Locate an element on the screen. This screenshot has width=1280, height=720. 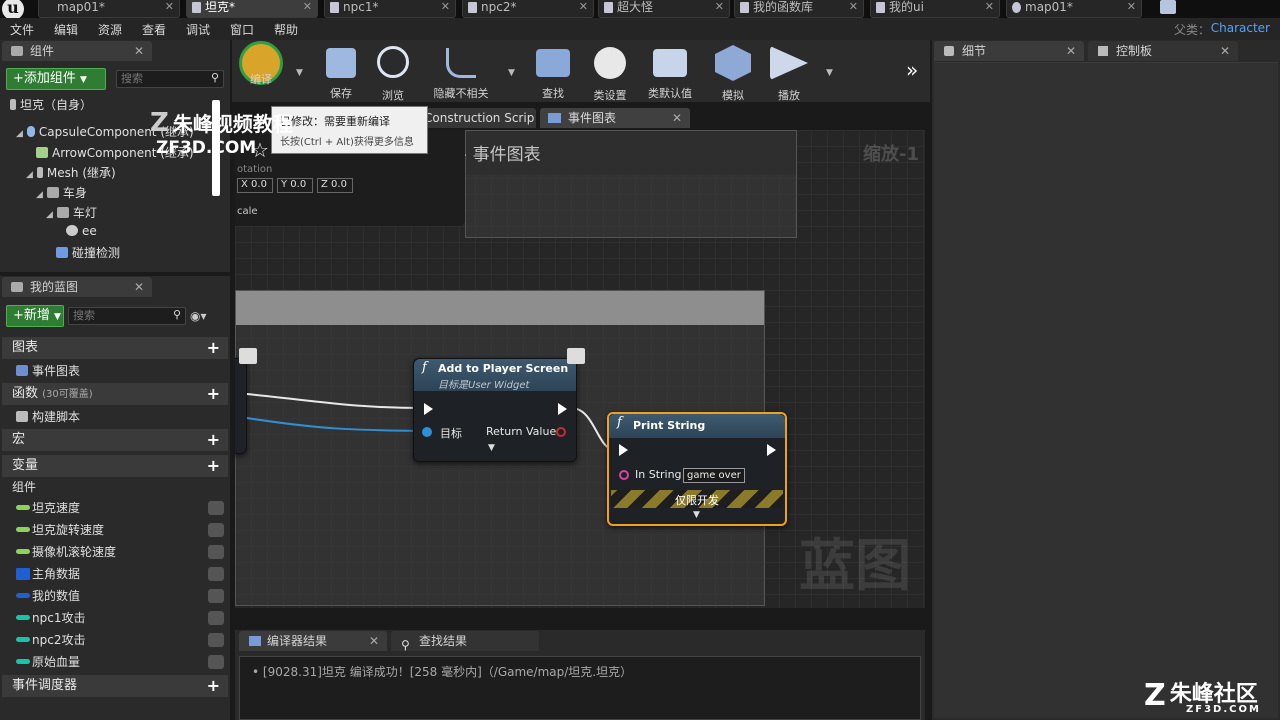
construct-script-item: 构建脚本 is located at coordinates (115, 417).